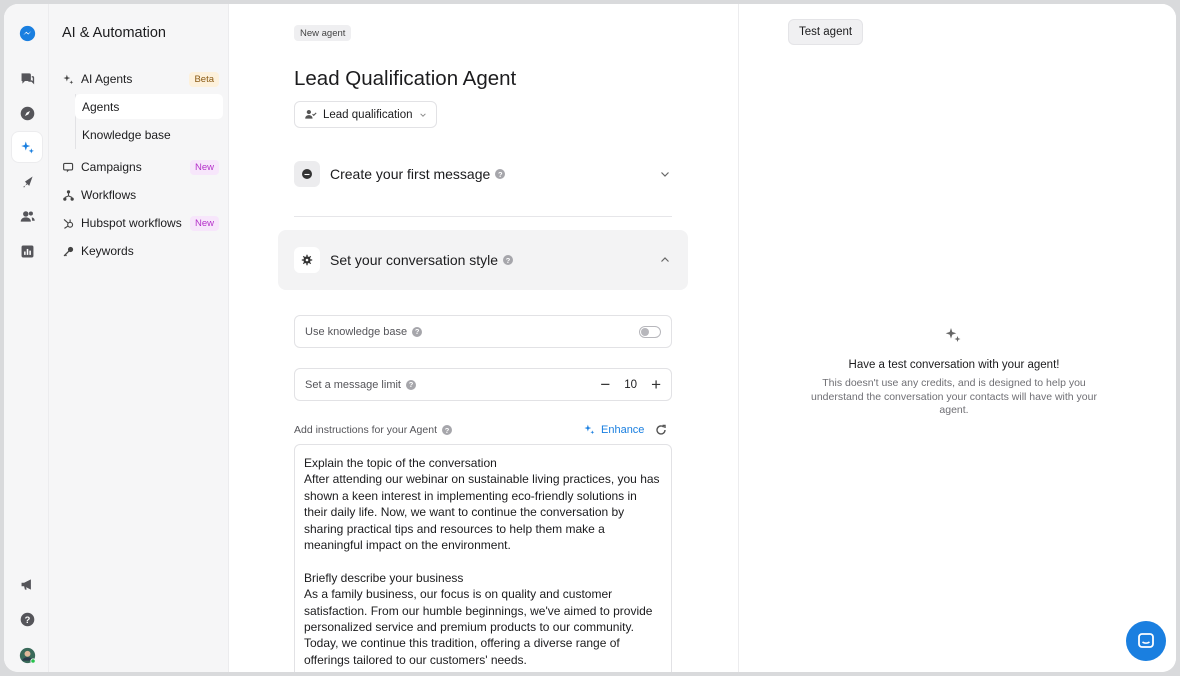  What do you see at coordinates (149, 106) in the screenshot?
I see `sidebar-item-agents: Agents` at bounding box center [149, 106].